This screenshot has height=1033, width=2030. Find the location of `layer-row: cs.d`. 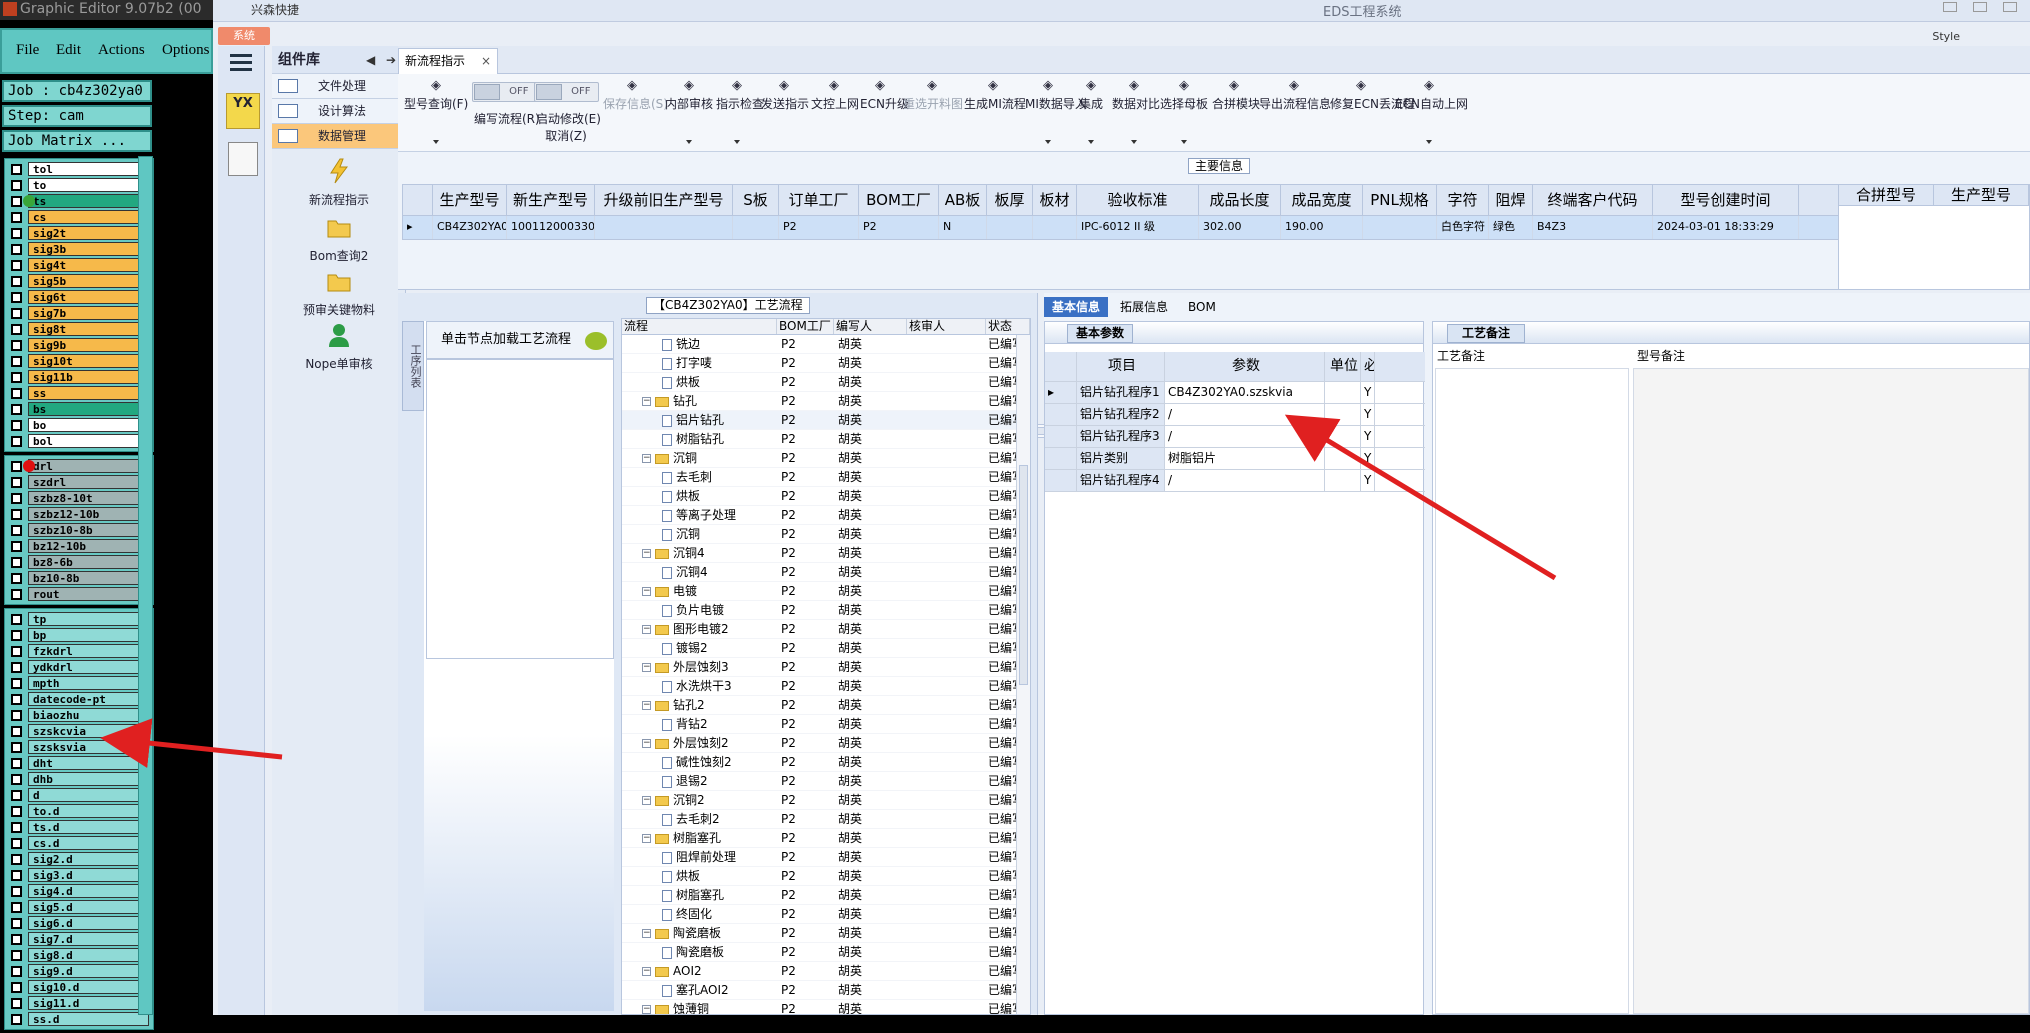

layer-row: cs.d is located at coordinates (79, 843).